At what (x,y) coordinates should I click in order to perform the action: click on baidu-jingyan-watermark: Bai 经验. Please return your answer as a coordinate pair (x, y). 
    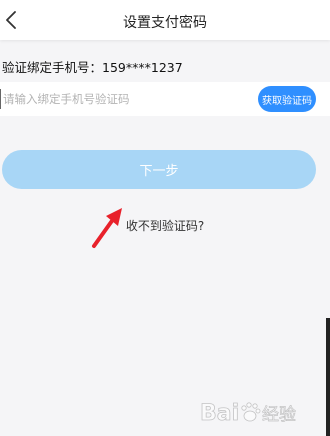
    Looking at the image, I should click on (248, 414).